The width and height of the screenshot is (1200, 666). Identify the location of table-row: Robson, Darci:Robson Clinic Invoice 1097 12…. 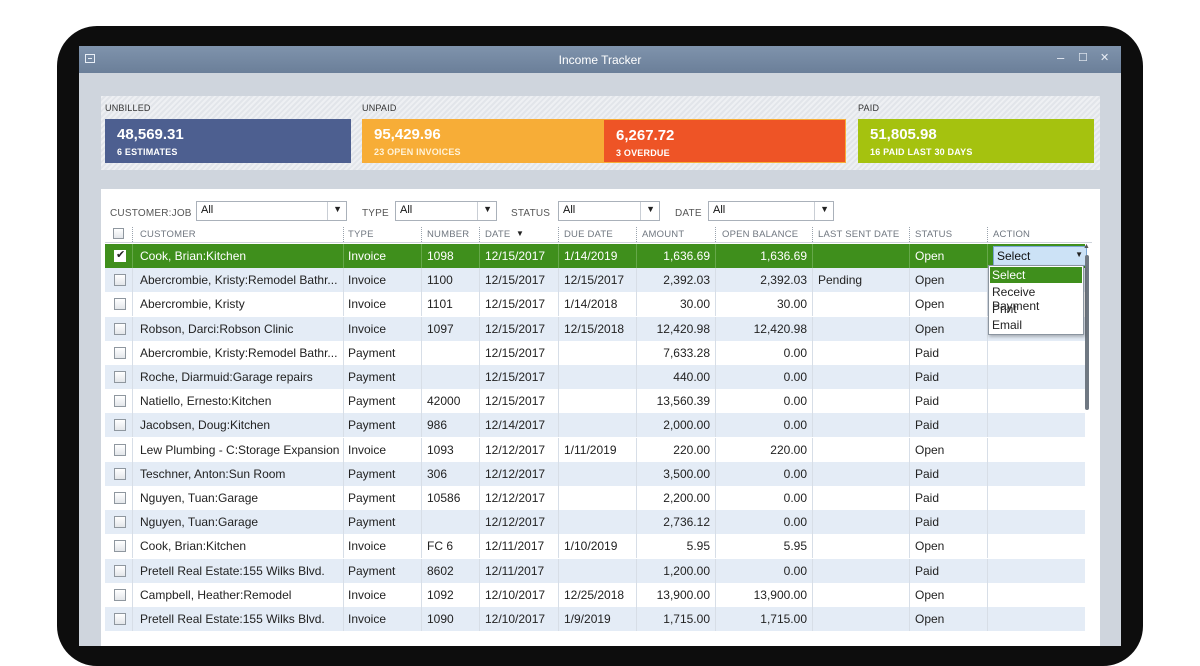
(595, 328).